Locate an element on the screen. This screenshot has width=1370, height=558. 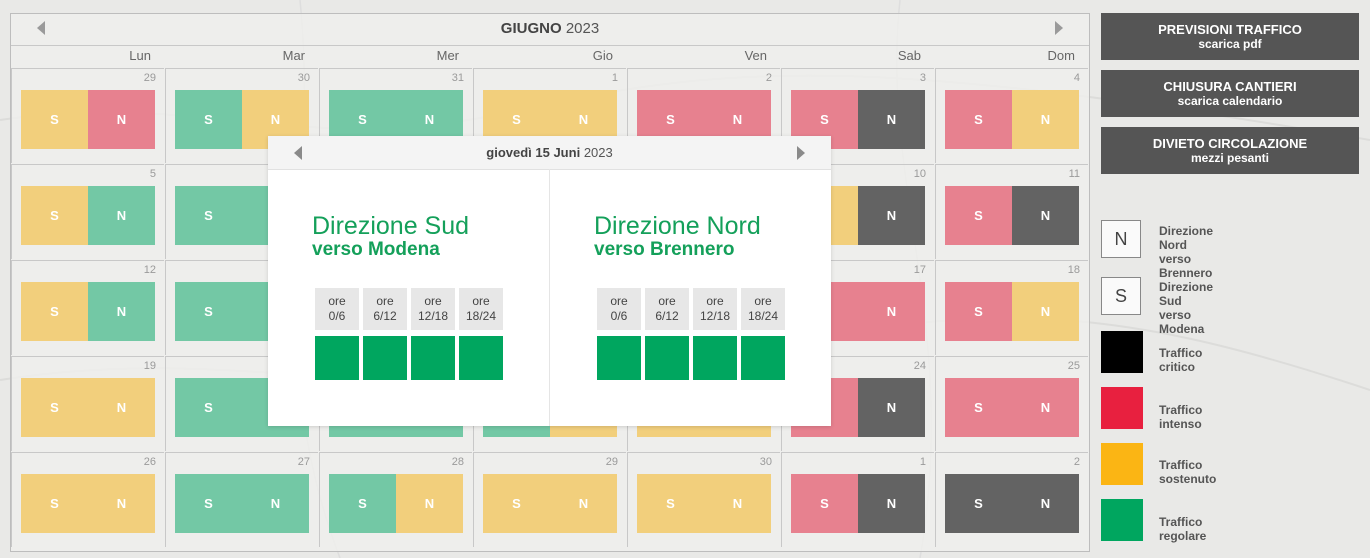
calendar-day: 27 S N is located at coordinates (241, 499).